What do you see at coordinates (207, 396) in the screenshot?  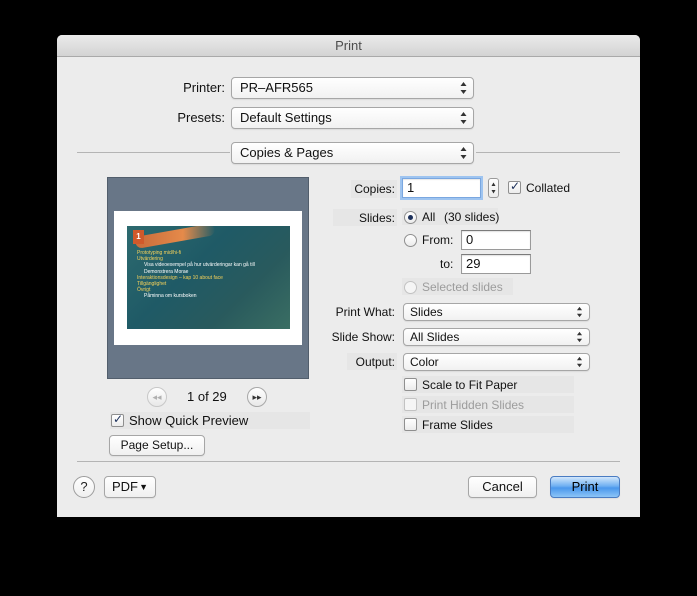 I see `page-indicator: 1 of 29` at bounding box center [207, 396].